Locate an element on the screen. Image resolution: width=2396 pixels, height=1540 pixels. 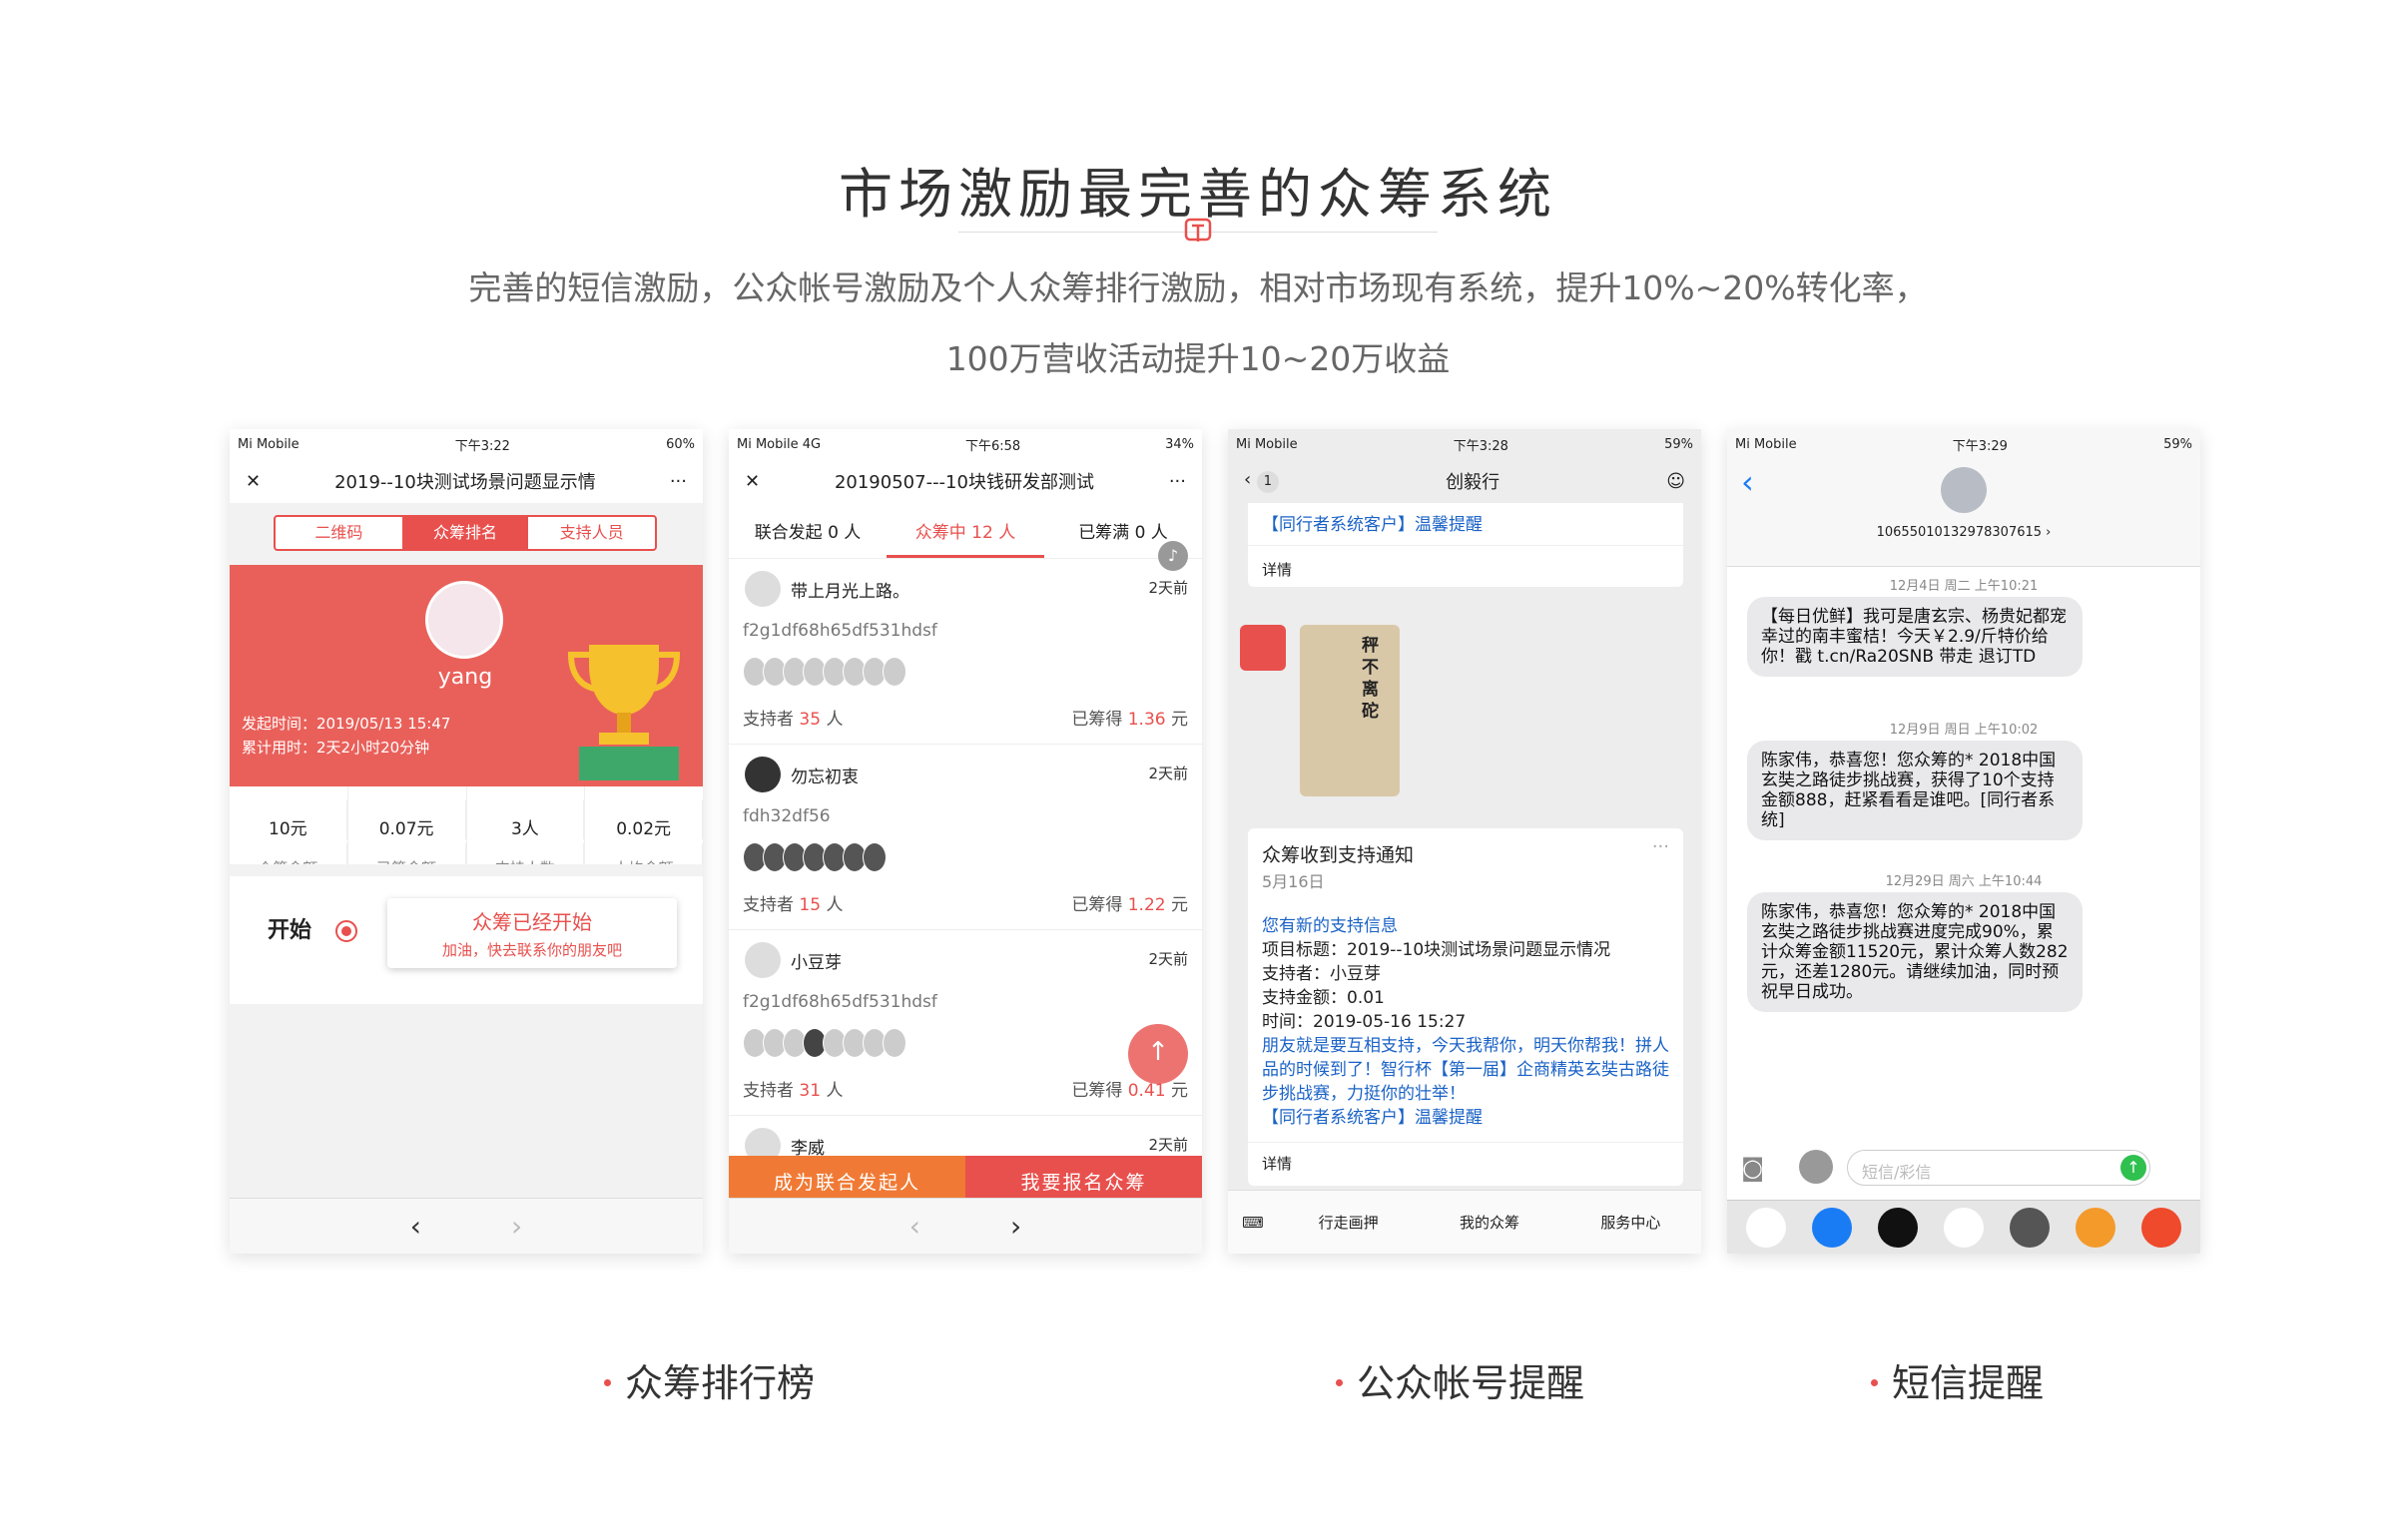
recorder-icon is located at coordinates (2161, 1227).